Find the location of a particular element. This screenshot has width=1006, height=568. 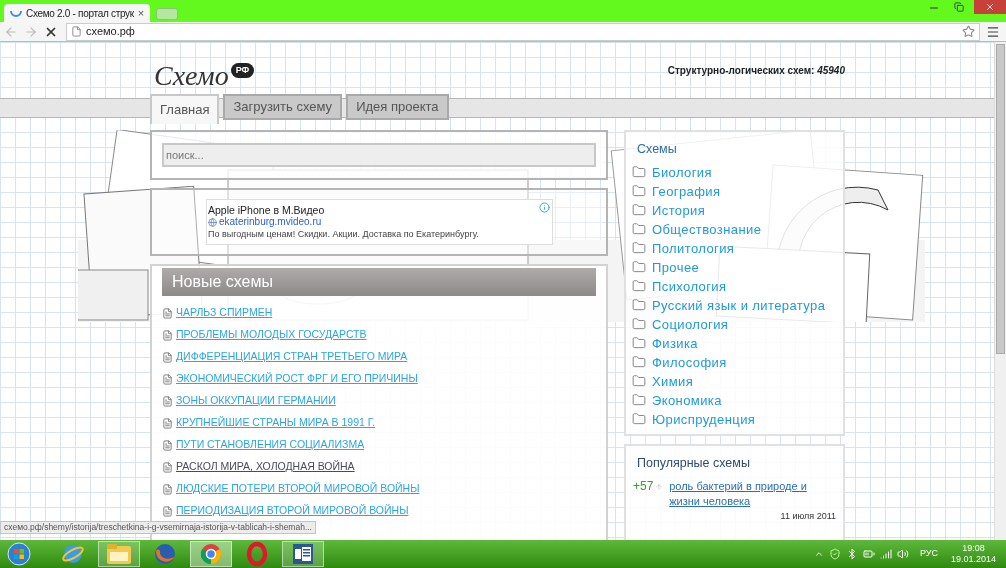

scheme-link: ДИФФЕРЕНЦИАЦИЯ СТРАН ТРЕТЬЕГО МИРА is located at coordinates (292, 357).